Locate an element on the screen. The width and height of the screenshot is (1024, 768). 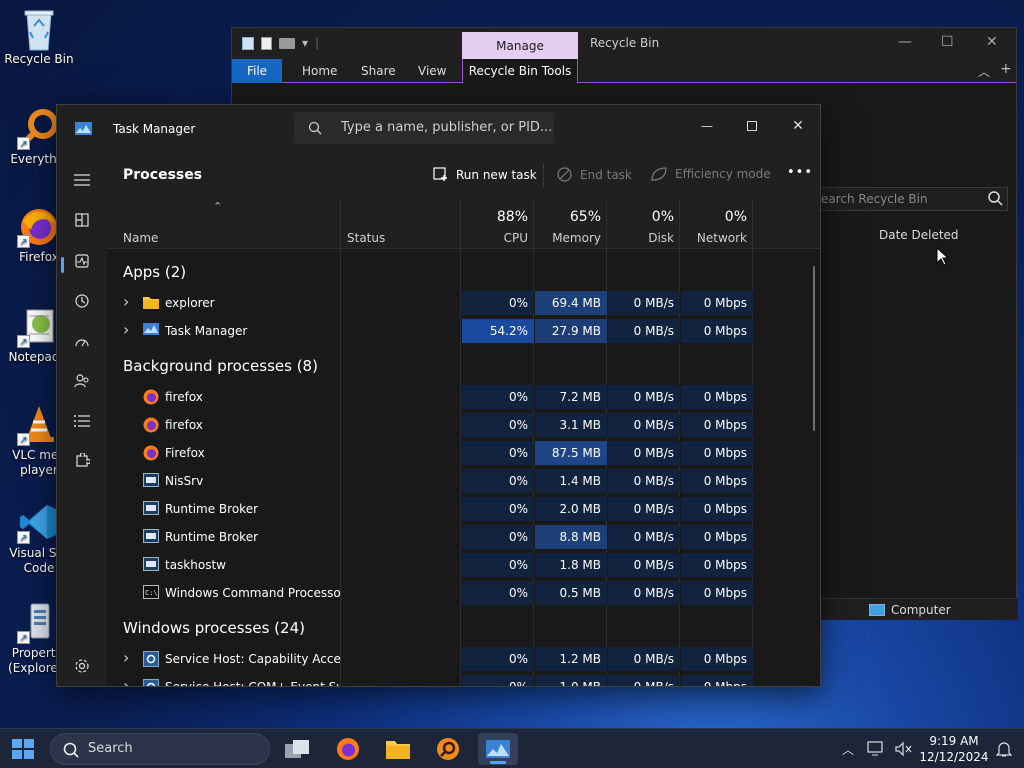
process-row: NisSrv 0% 1.4 MB 0 MB/s 0 Mbps is located at coordinates (463, 481).